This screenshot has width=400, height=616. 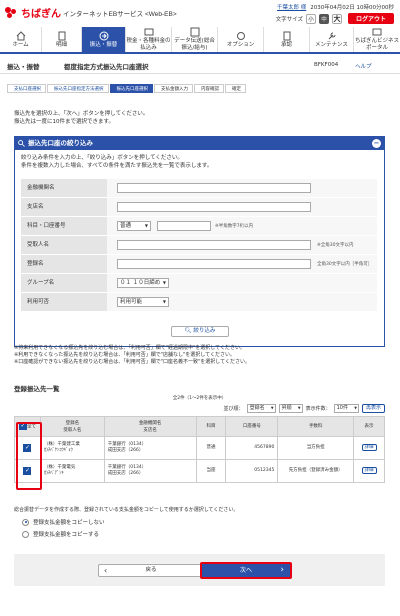 I want to click on filter-button: 🔍︎ 絞り込み, so click(x=200, y=331).